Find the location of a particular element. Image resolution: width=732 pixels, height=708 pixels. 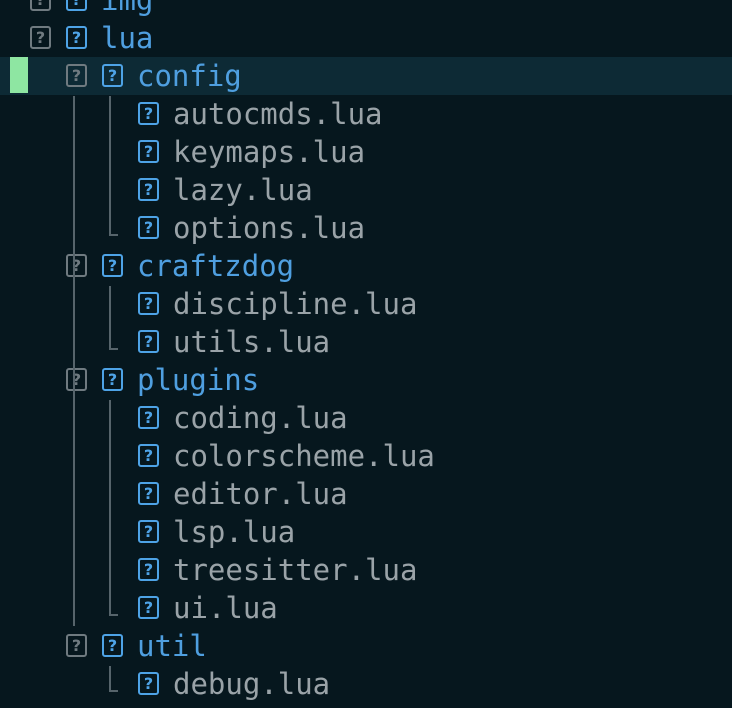

file-name: coding.lua is located at coordinates (260, 418).